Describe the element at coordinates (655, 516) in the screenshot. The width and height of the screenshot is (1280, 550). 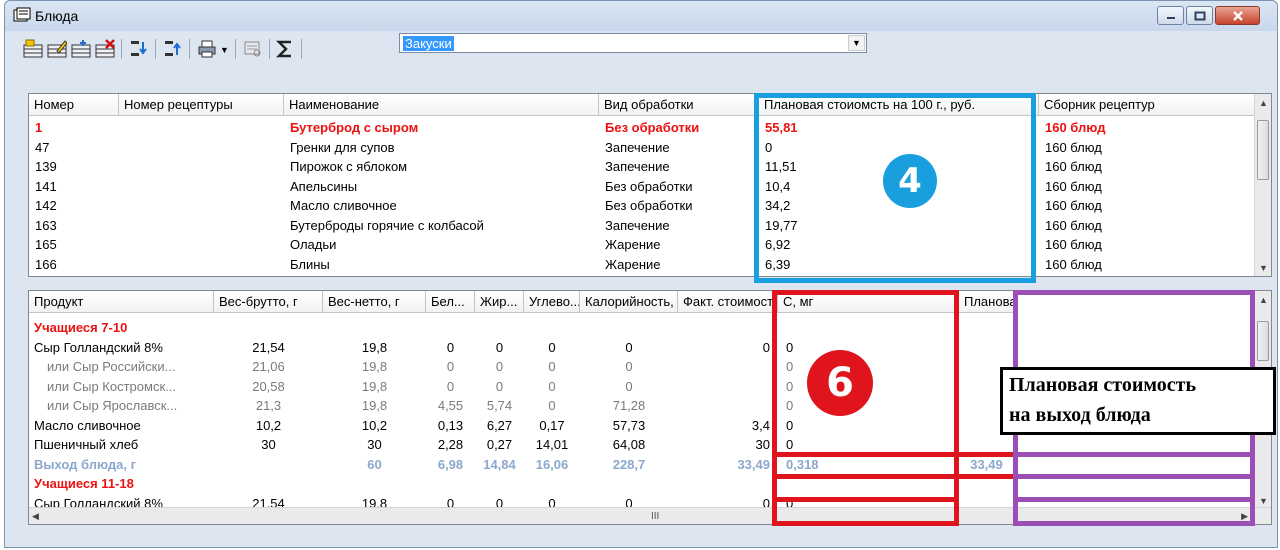
I see `scrollbar-grip: III` at that location.